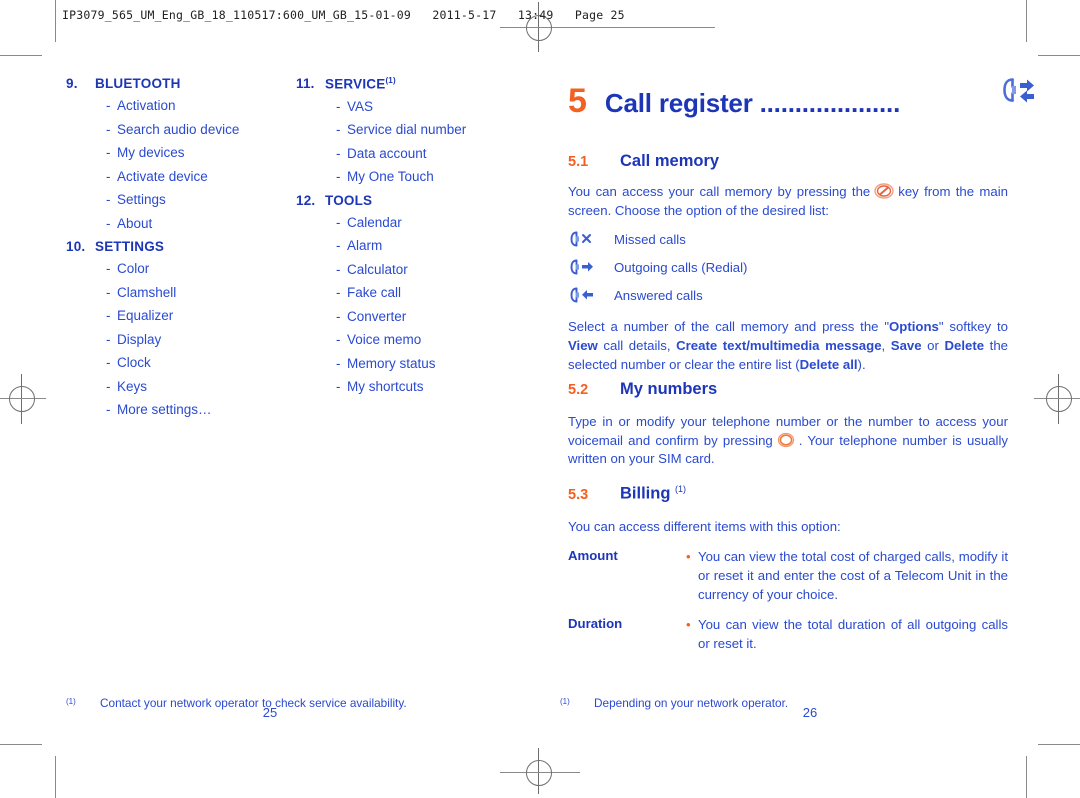  I want to click on toc-item-label: Display, so click(139, 339).